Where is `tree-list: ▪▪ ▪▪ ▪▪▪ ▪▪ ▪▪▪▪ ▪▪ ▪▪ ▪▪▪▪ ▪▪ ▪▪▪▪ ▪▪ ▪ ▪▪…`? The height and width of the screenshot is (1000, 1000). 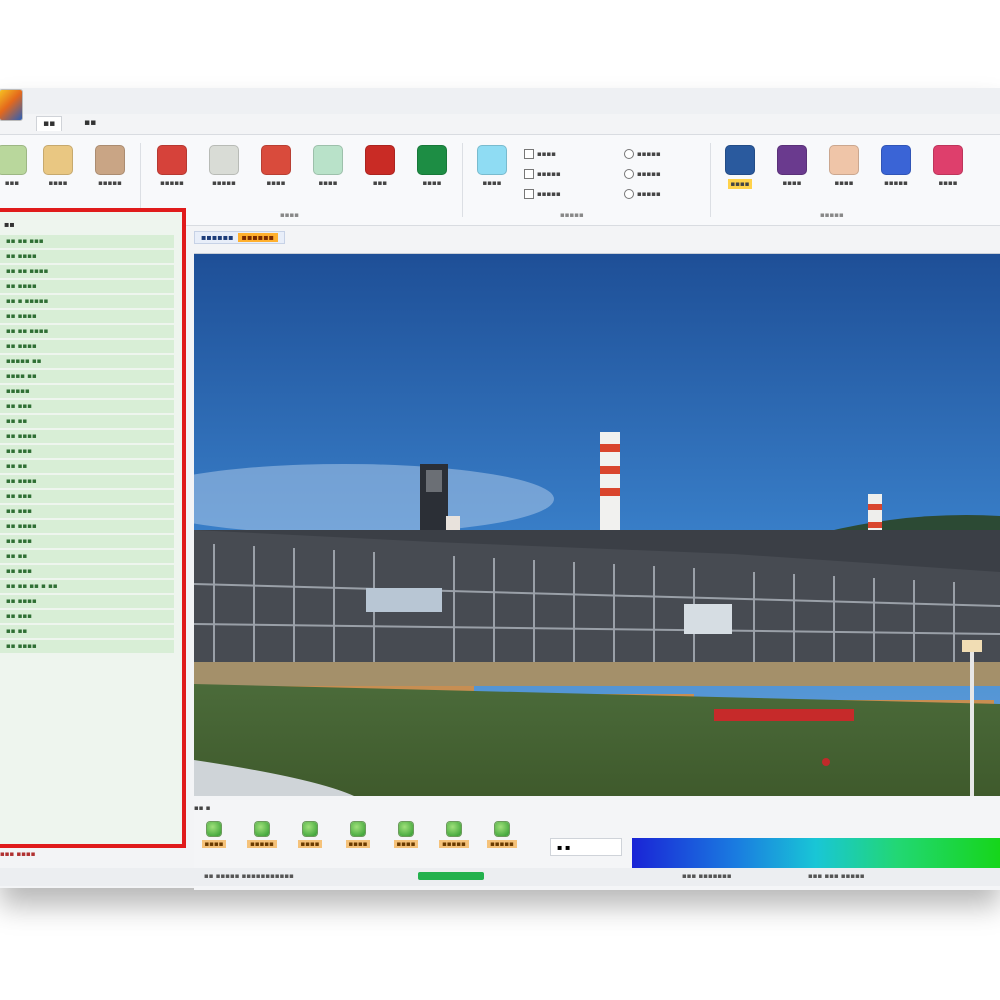
tree-list: ▪▪ ▪▪ ▪▪▪ ▪▪ ▪▪▪▪ ▪▪ ▪▪ ▪▪▪▪ ▪▪ ▪▪▪▪ ▪▪ ▪ ▪▪… is located at coordinates (91, 444).